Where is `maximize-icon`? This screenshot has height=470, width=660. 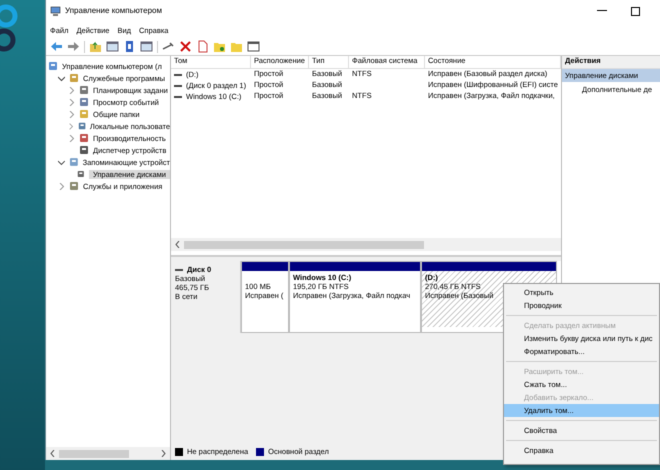
maximize-icon is located at coordinates (635, 11).